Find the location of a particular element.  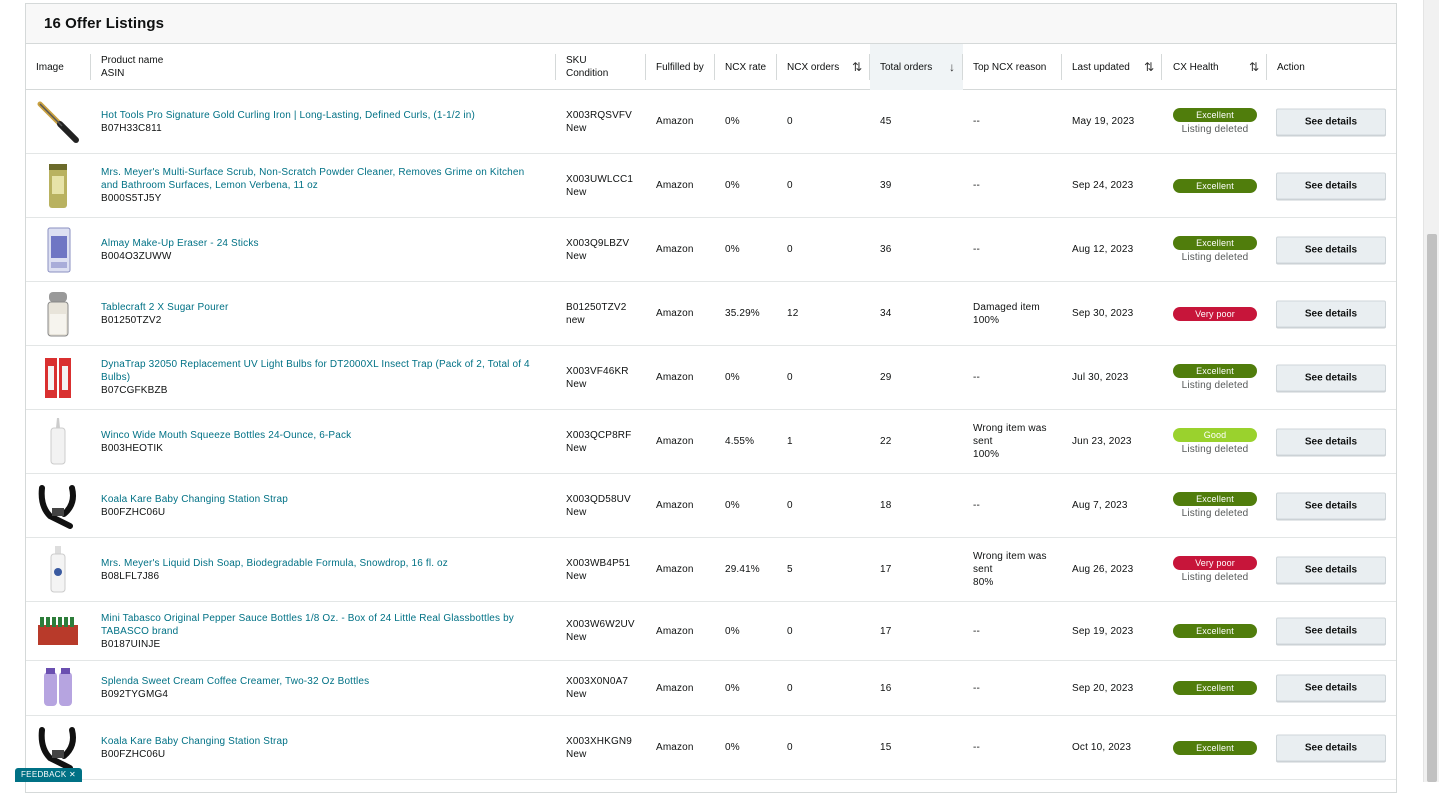

col-cx-health: CX Health ⇅ is located at coordinates (1215, 67).